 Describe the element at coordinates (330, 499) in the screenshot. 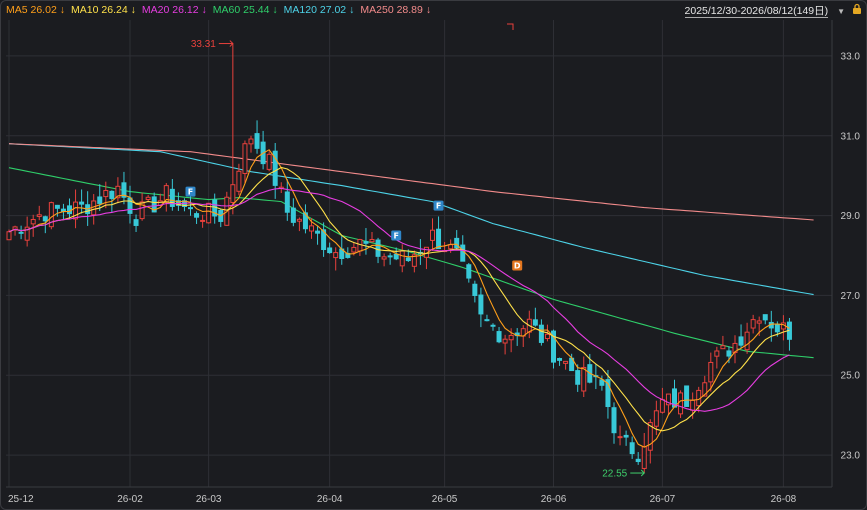

I see `x-tick-label: 26-04` at that location.